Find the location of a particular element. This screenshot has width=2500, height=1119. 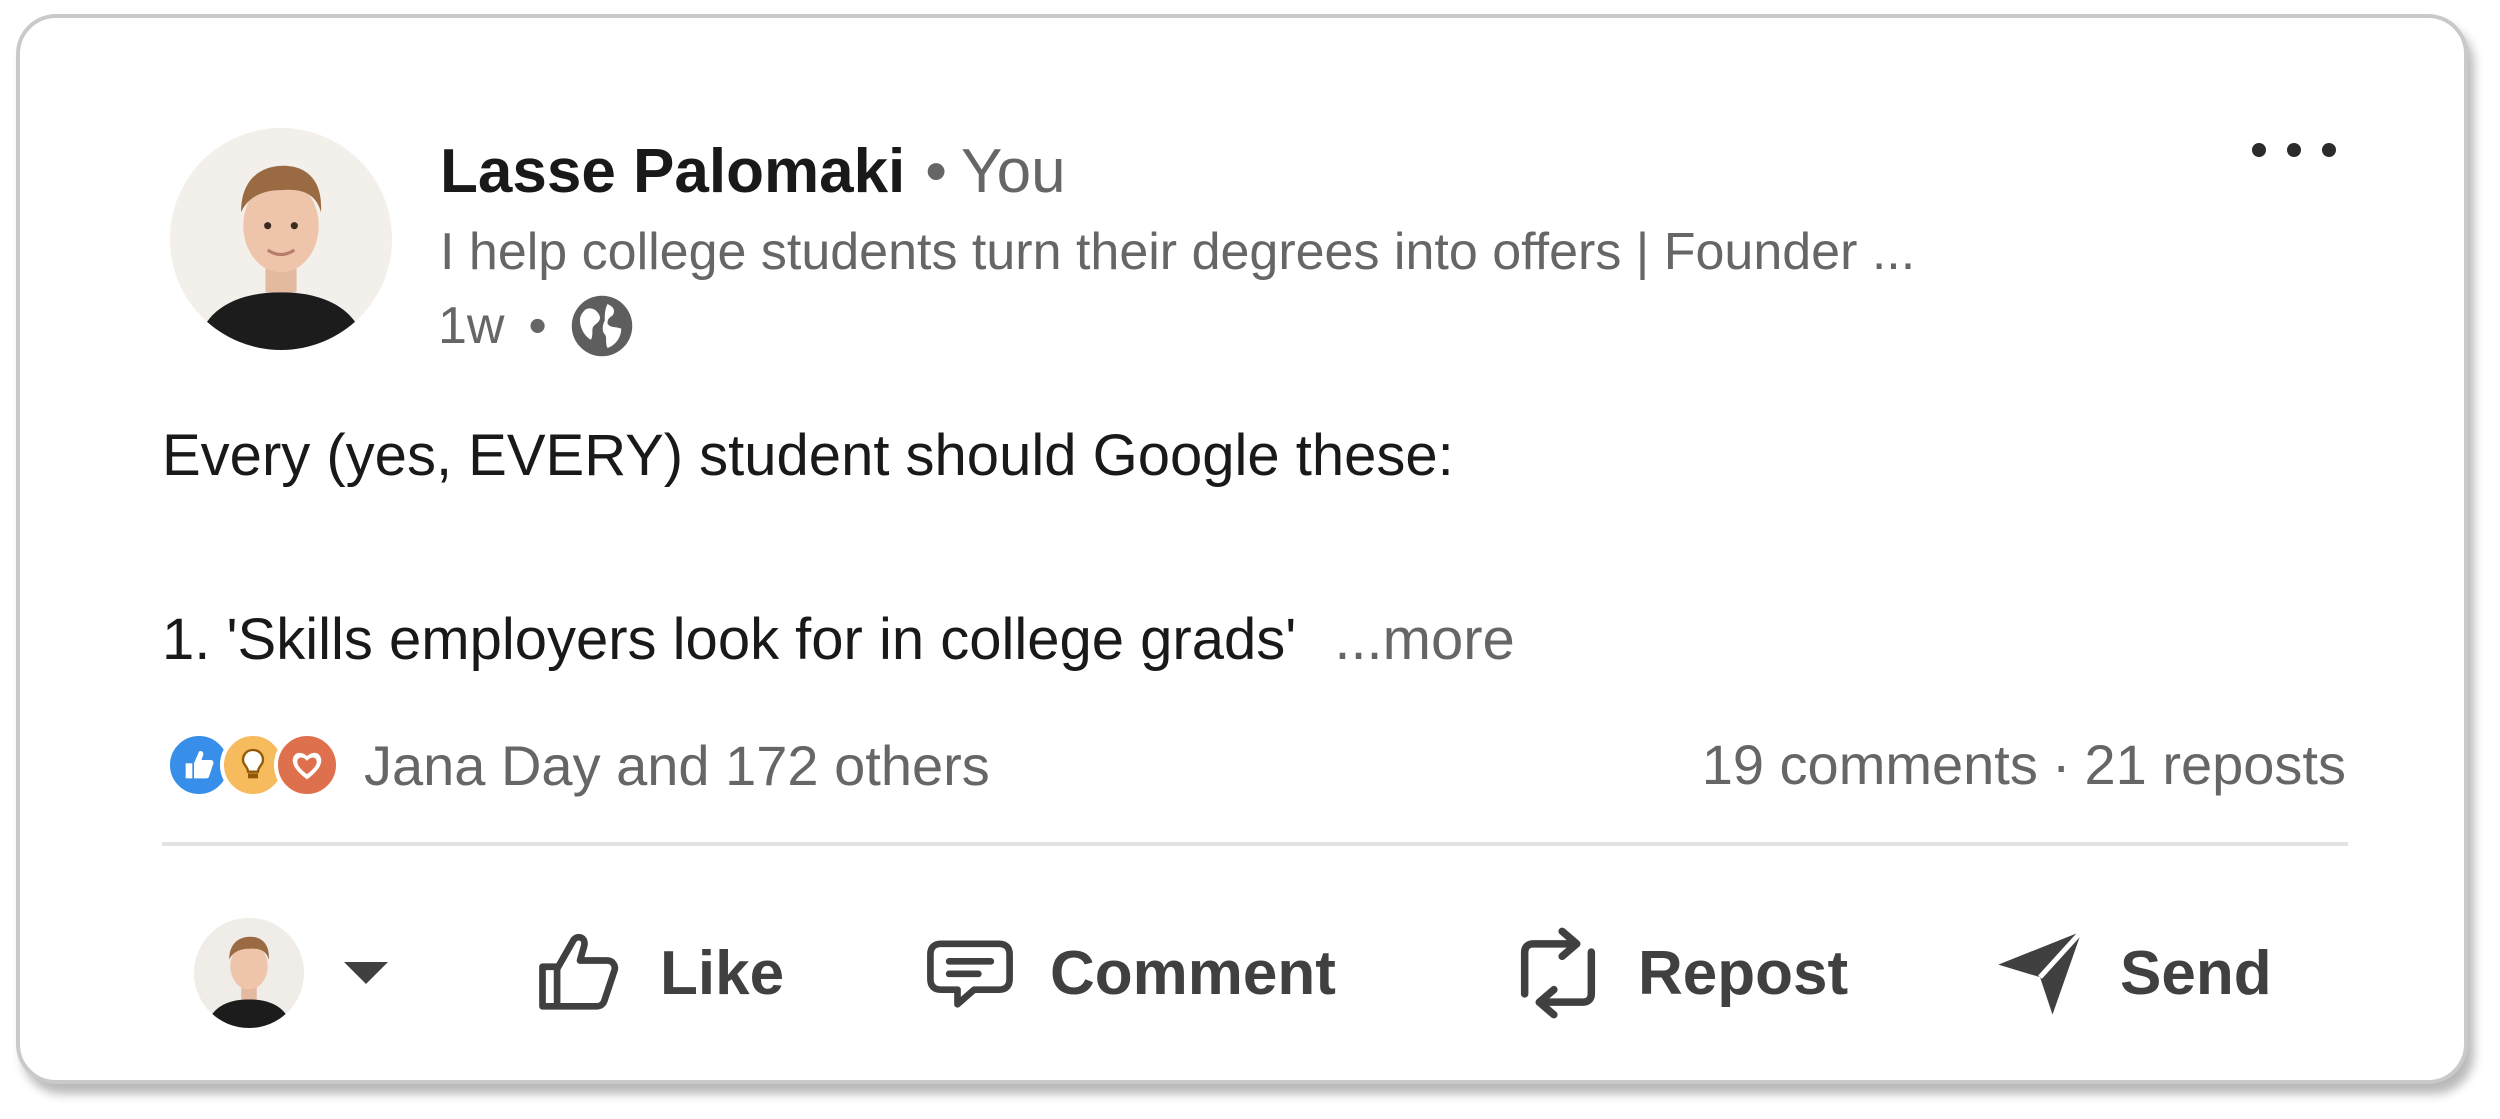

comment-button: Comment is located at coordinates (1128, 973).